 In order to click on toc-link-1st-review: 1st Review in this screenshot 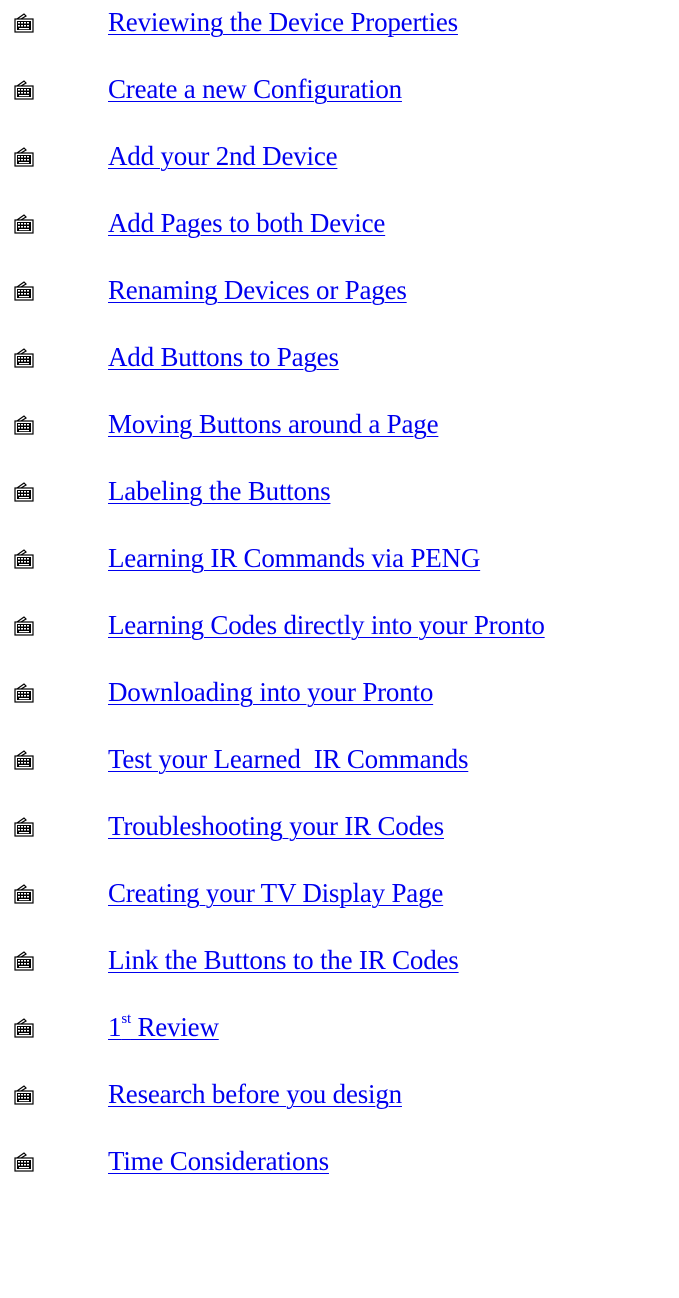, I will do `click(163, 1027)`.